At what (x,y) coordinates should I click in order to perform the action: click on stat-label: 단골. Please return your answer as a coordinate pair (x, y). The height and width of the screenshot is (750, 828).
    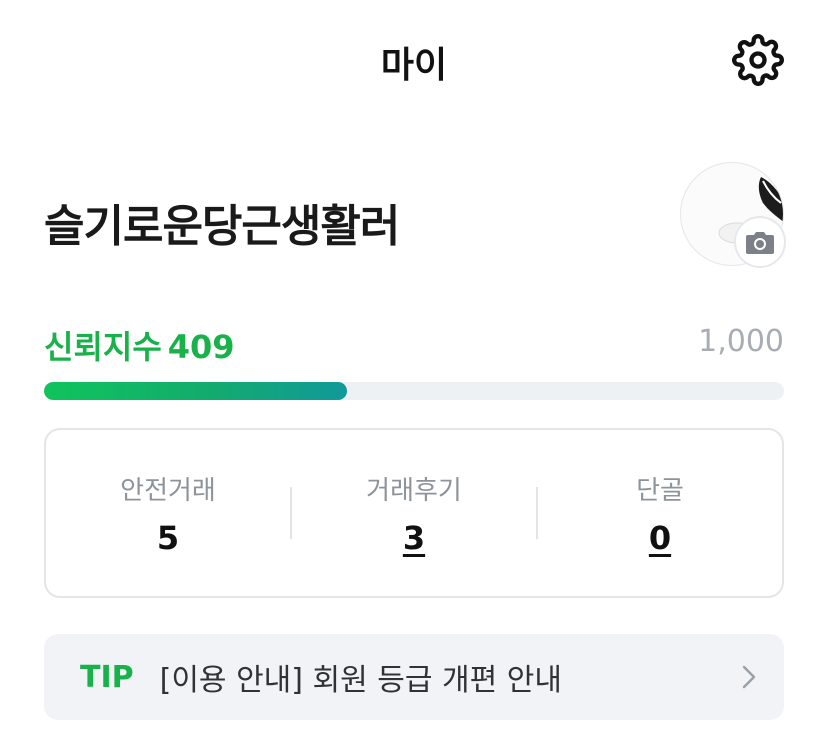
    Looking at the image, I should click on (660, 490).